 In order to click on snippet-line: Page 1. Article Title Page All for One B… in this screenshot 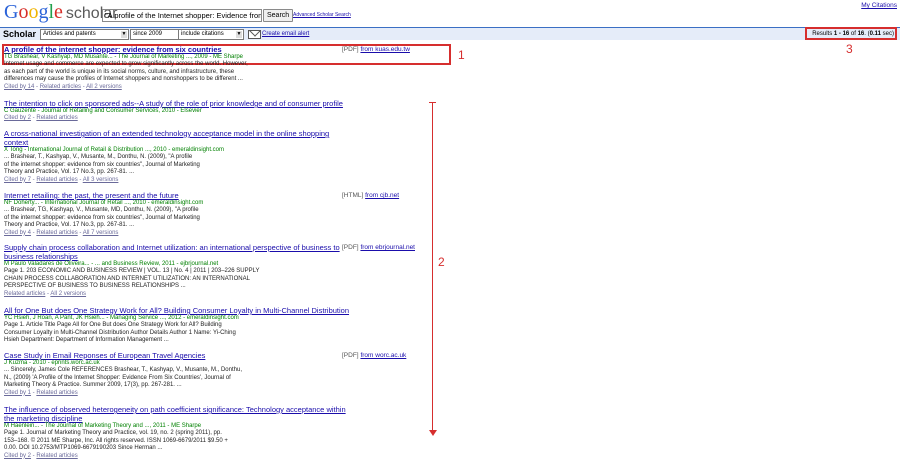, I will do `click(113, 325)`.